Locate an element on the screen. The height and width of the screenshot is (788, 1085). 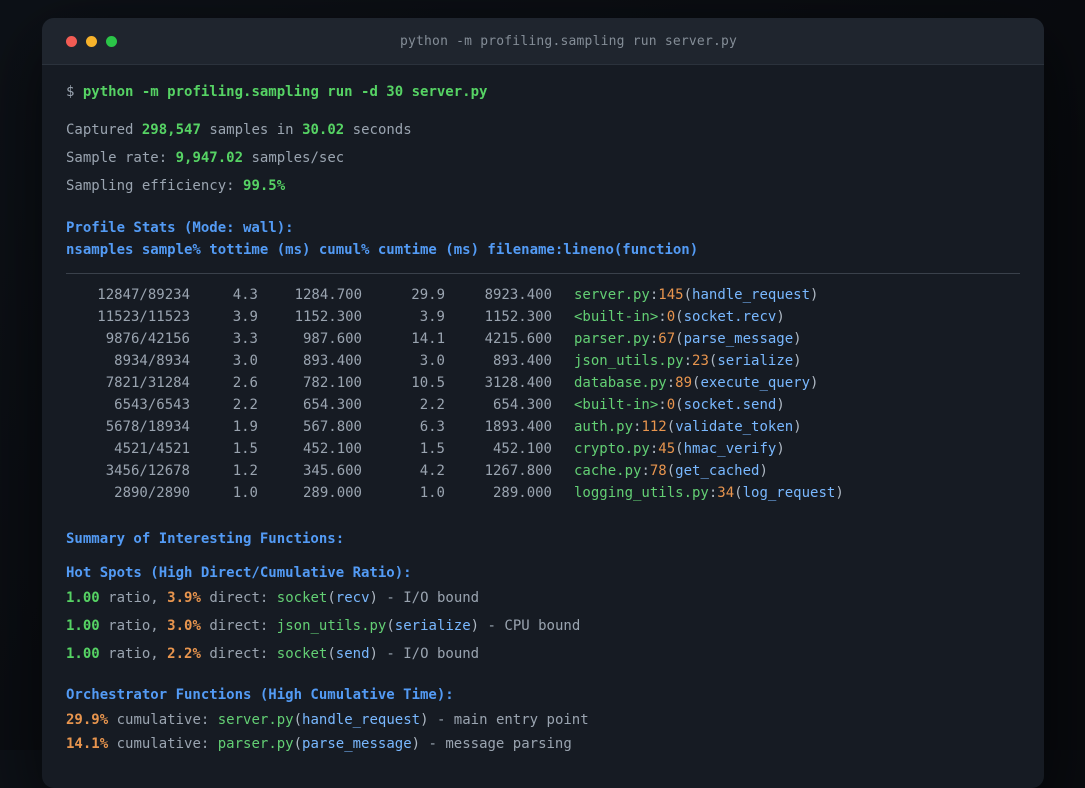
minimize-button-icon is located at coordinates (91, 41).